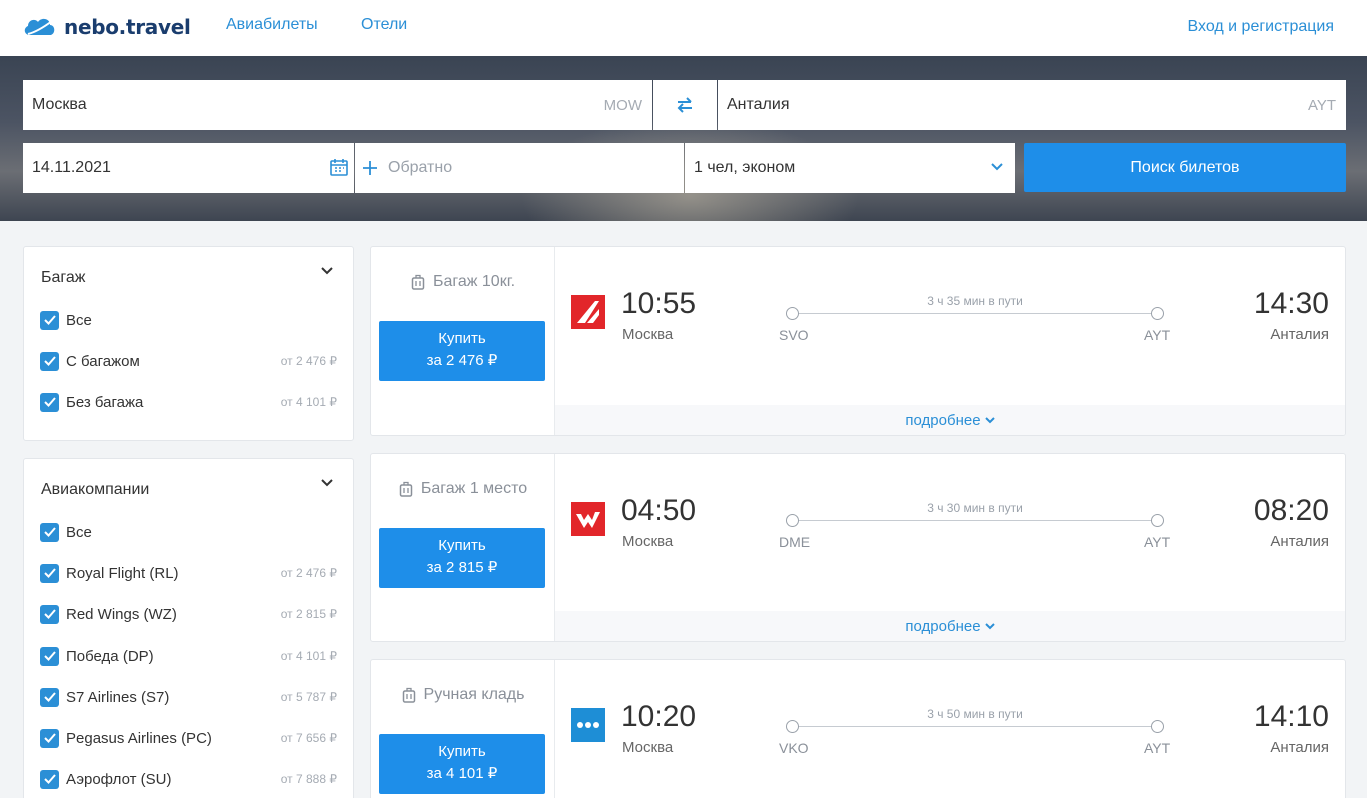  I want to click on from-field: Москва MOW, so click(337, 105).